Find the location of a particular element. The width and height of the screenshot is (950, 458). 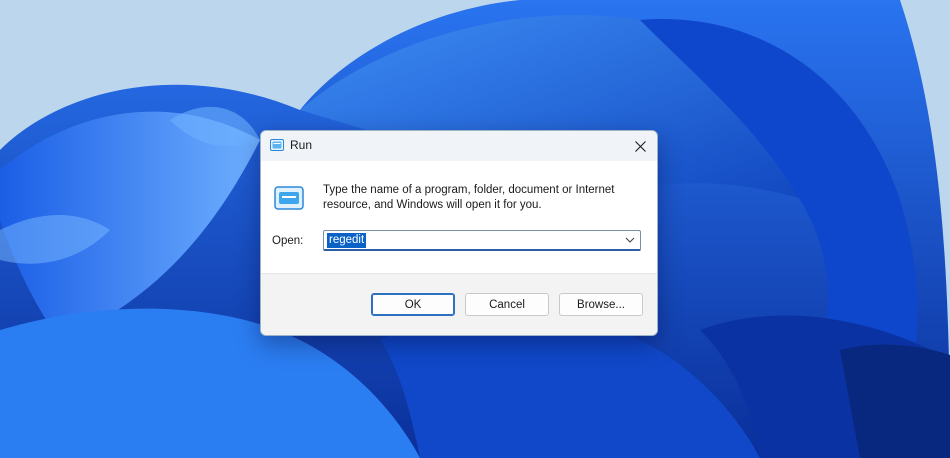

cancel-button: Cancel is located at coordinates (507, 304).